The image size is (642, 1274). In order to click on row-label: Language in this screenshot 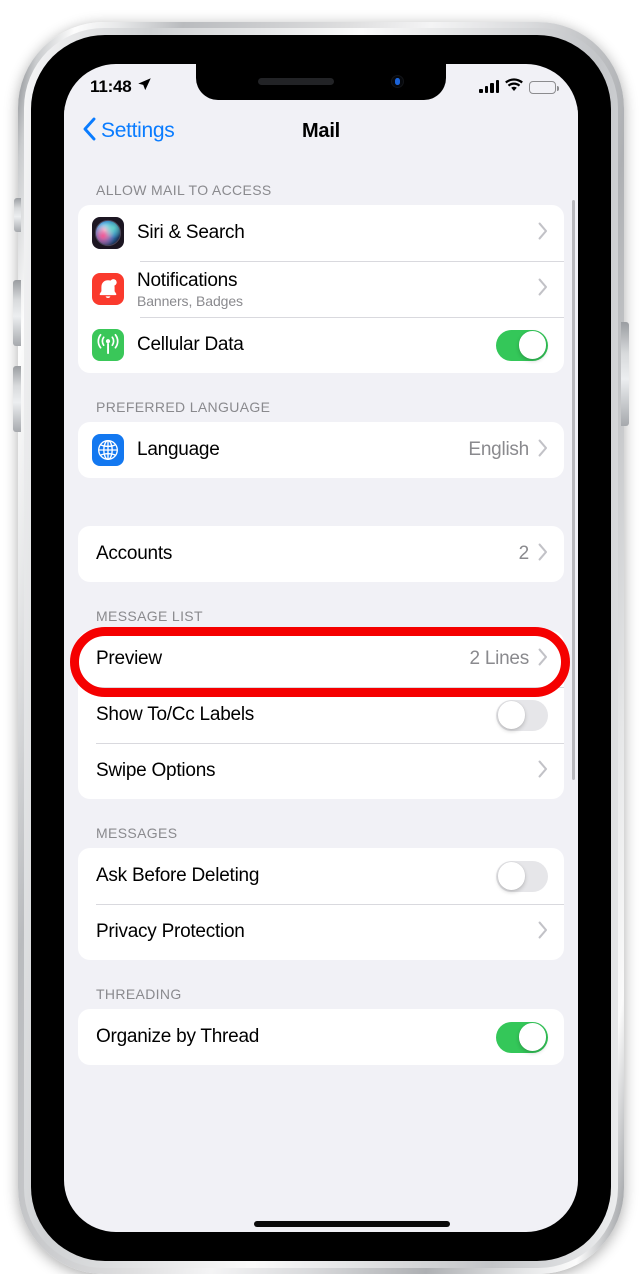, I will do `click(178, 449)`.